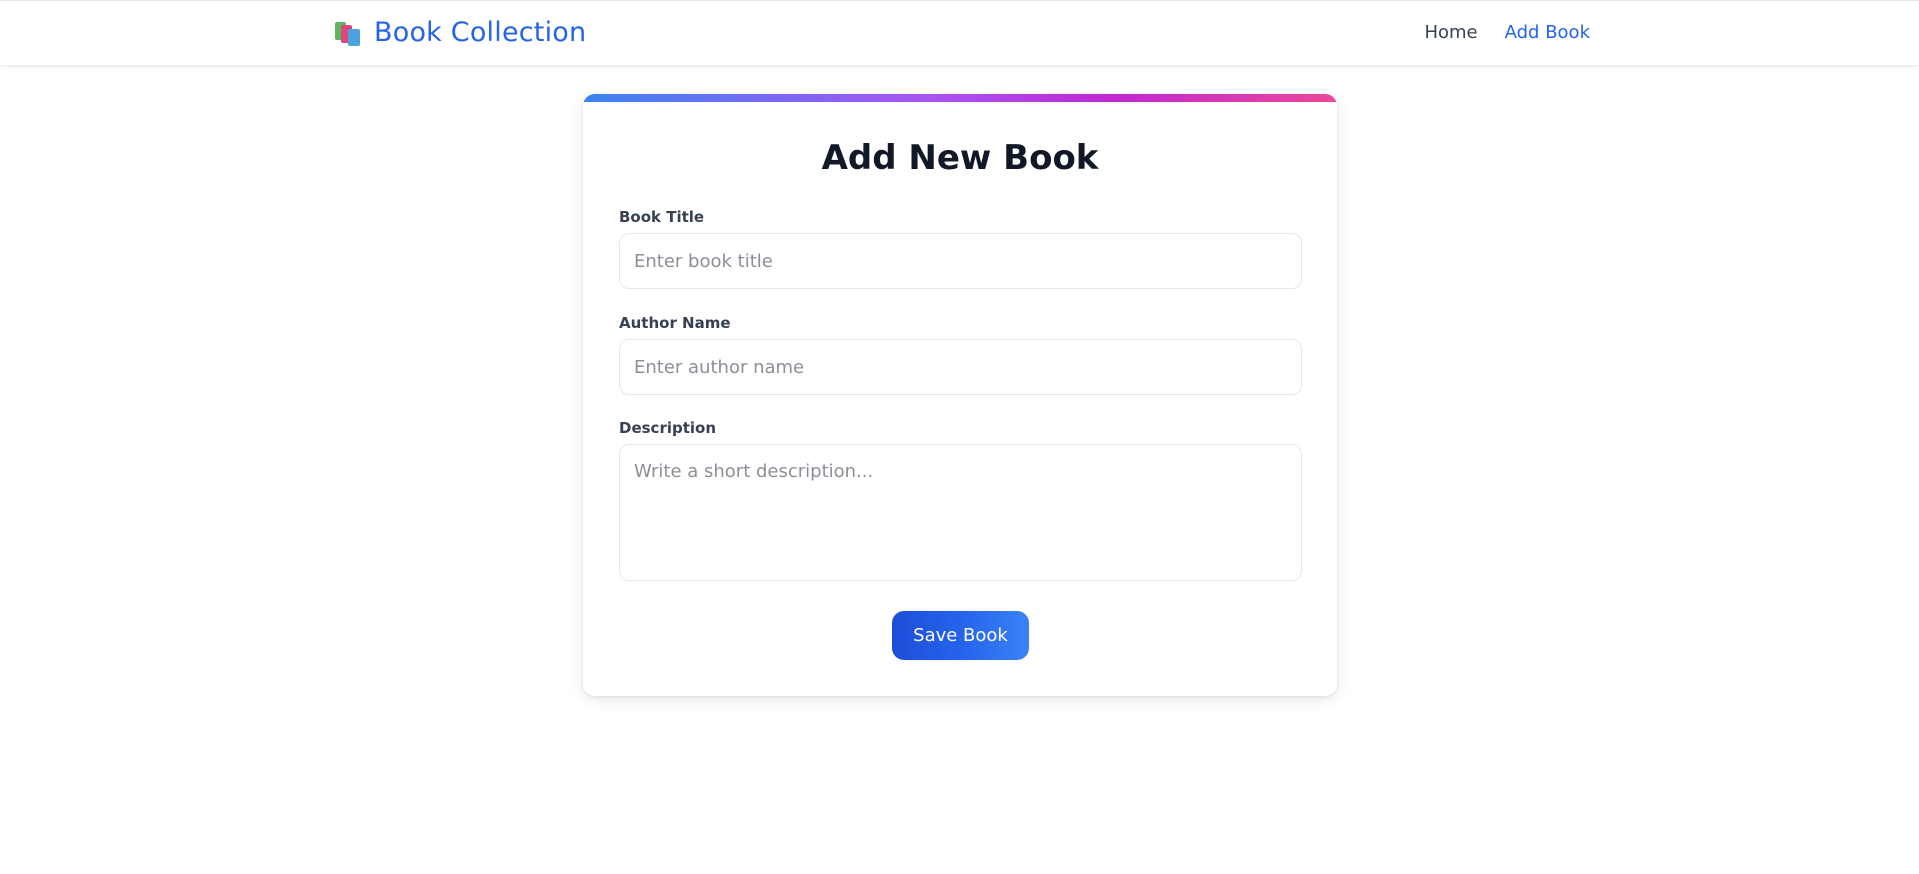 The height and width of the screenshot is (874, 1919). I want to click on top-navbar: Book Collection Home Add Book, so click(959, 32).